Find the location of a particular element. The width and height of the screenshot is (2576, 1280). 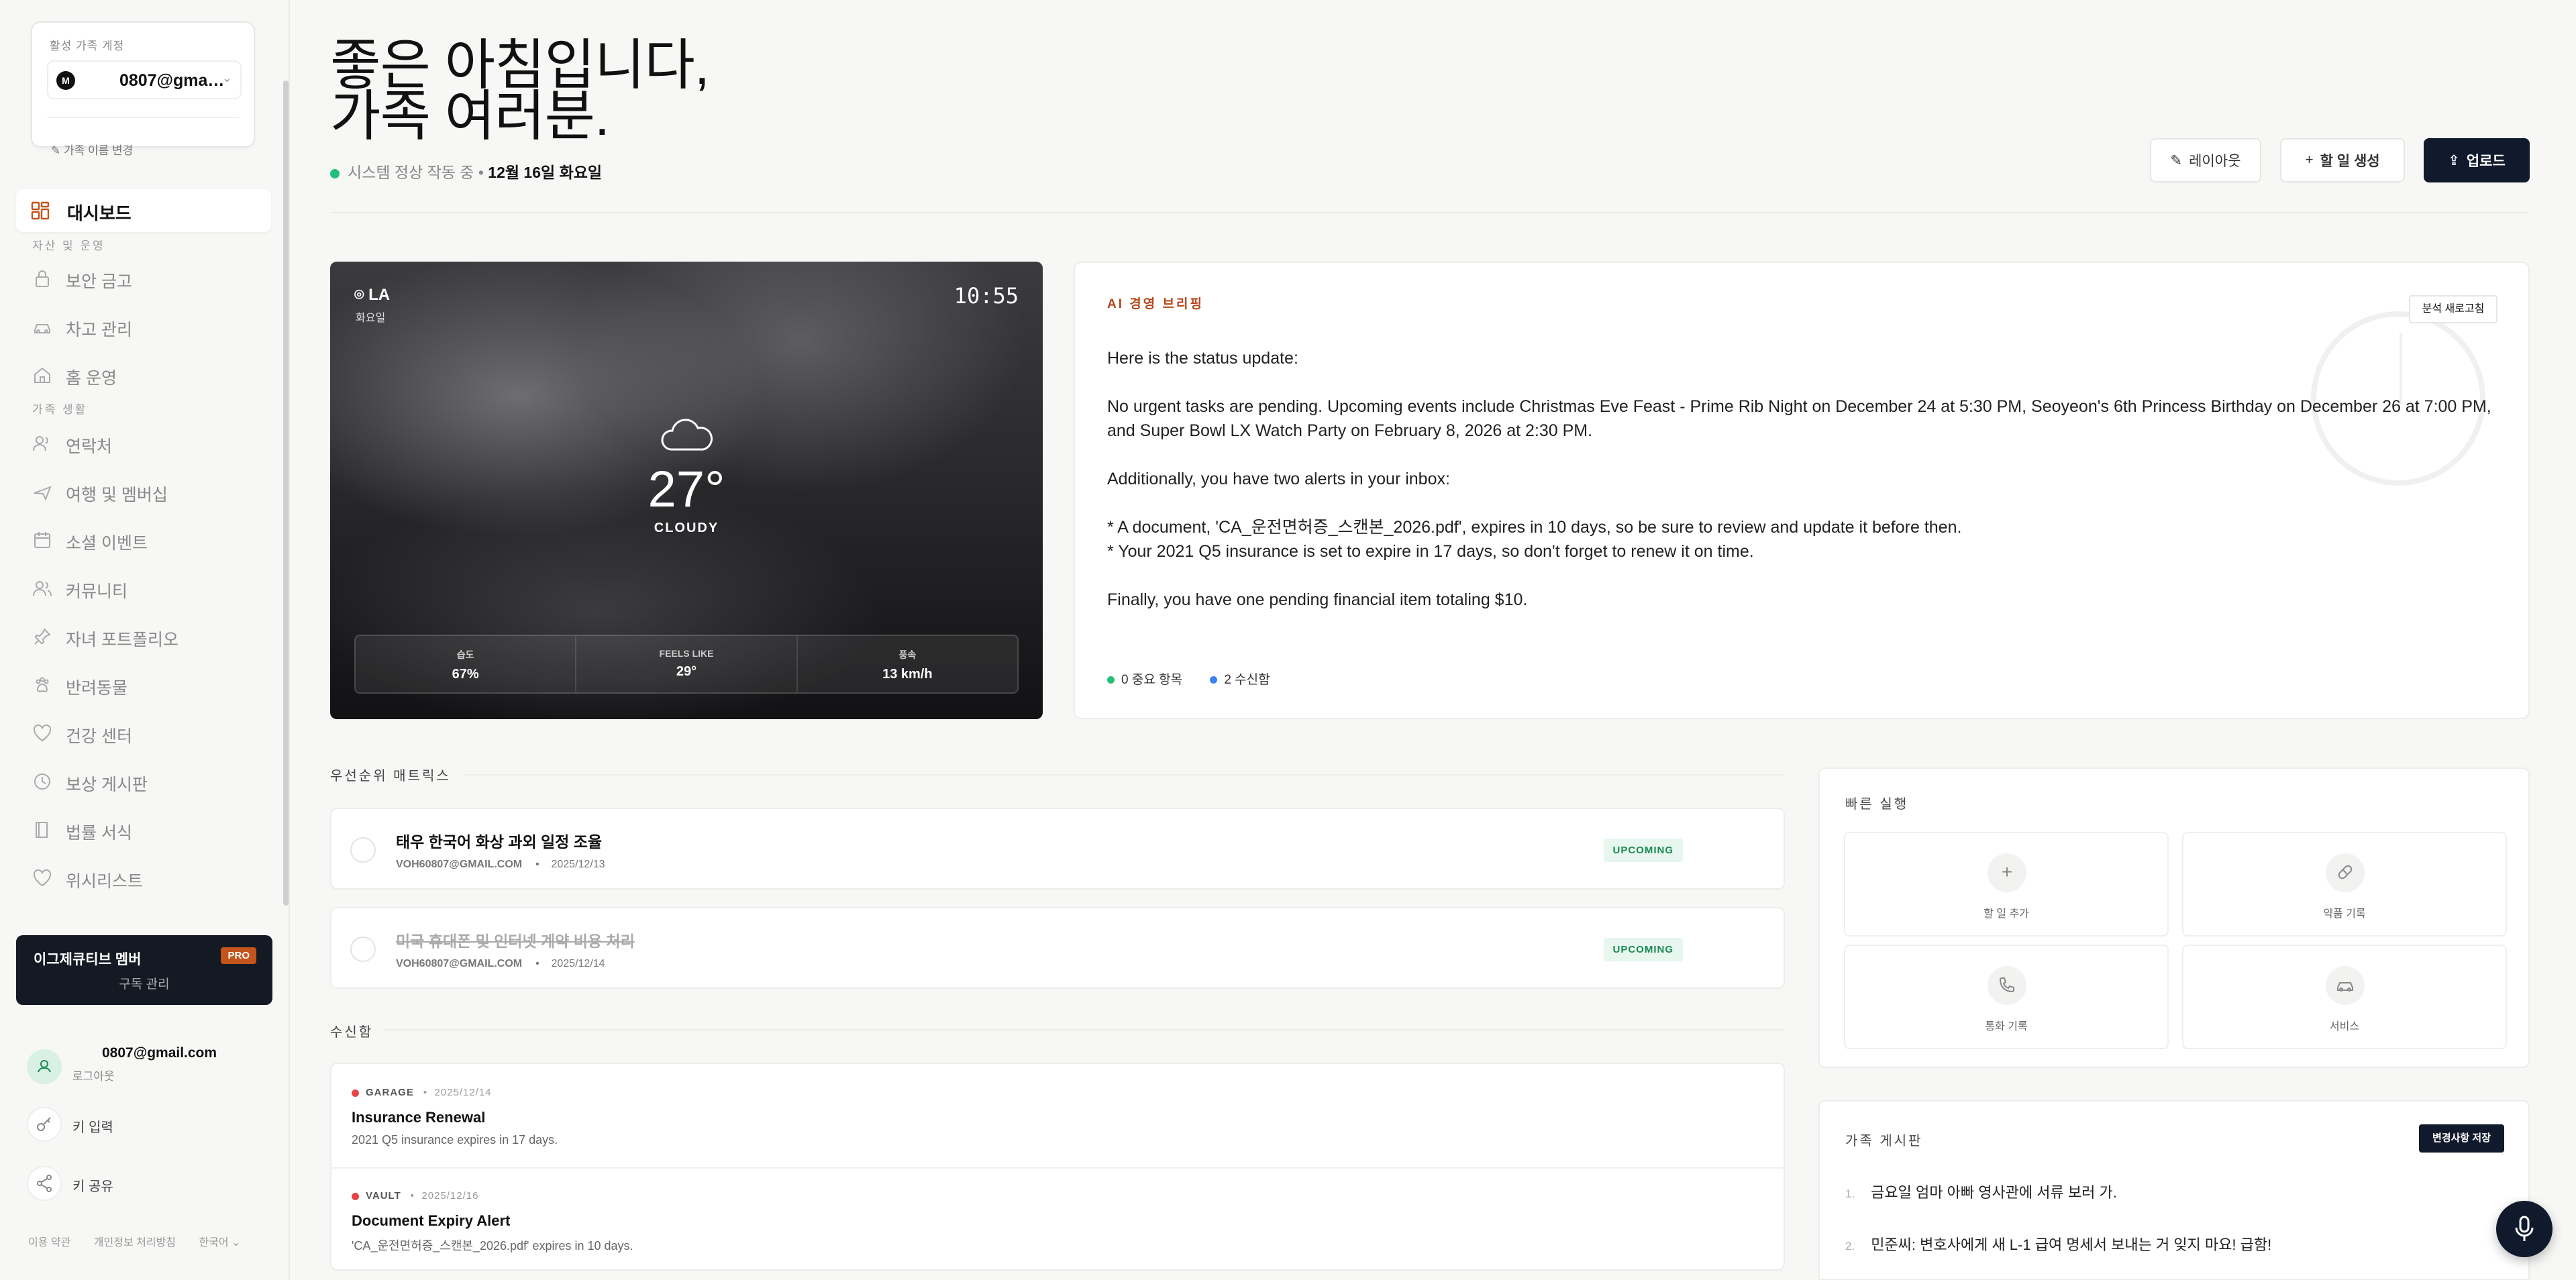

paw-icon is located at coordinates (42, 685).